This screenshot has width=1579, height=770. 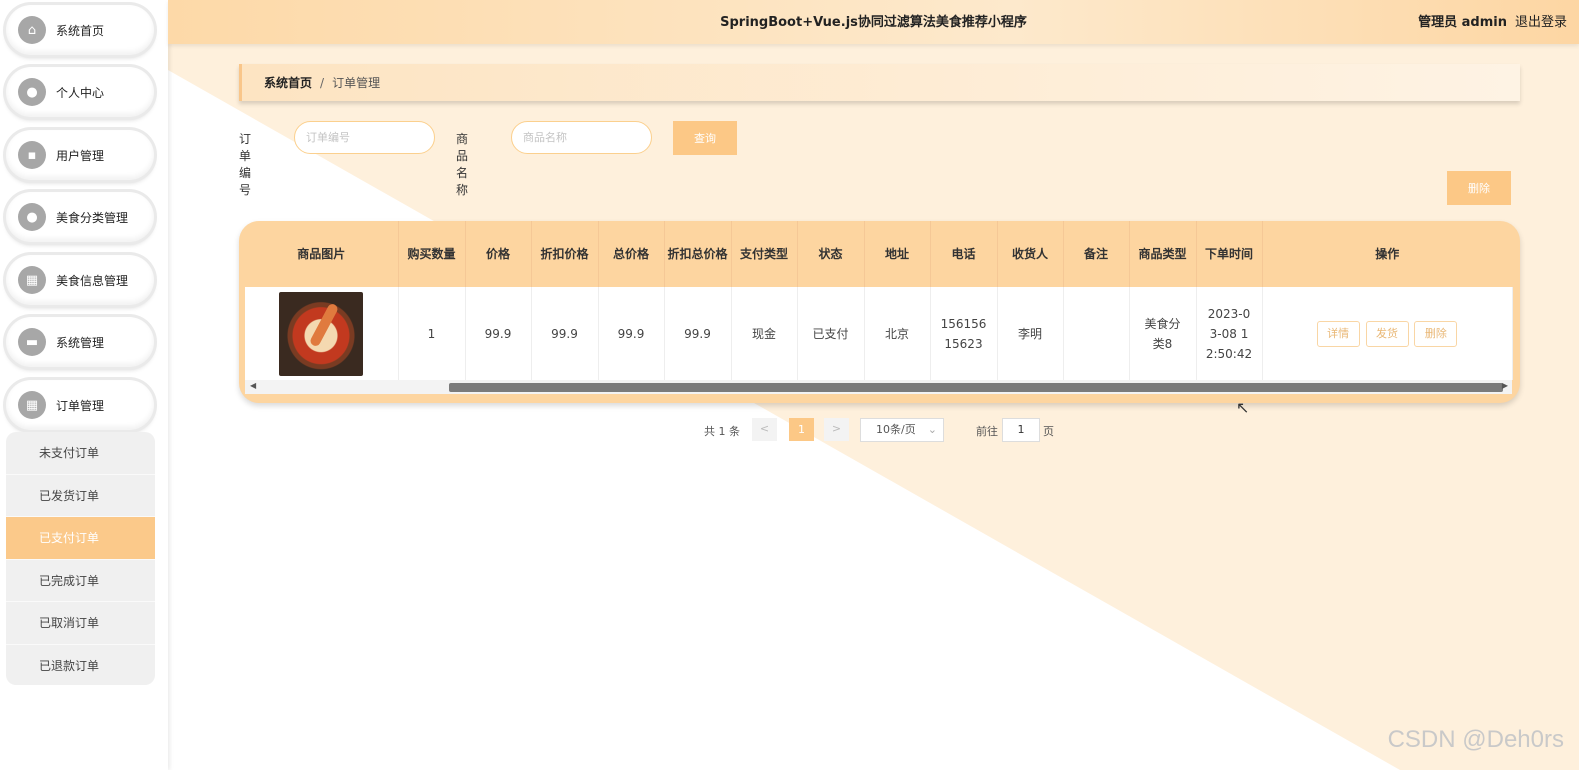 I want to click on mouse-cursor-icon: ↖, so click(x=1243, y=407).